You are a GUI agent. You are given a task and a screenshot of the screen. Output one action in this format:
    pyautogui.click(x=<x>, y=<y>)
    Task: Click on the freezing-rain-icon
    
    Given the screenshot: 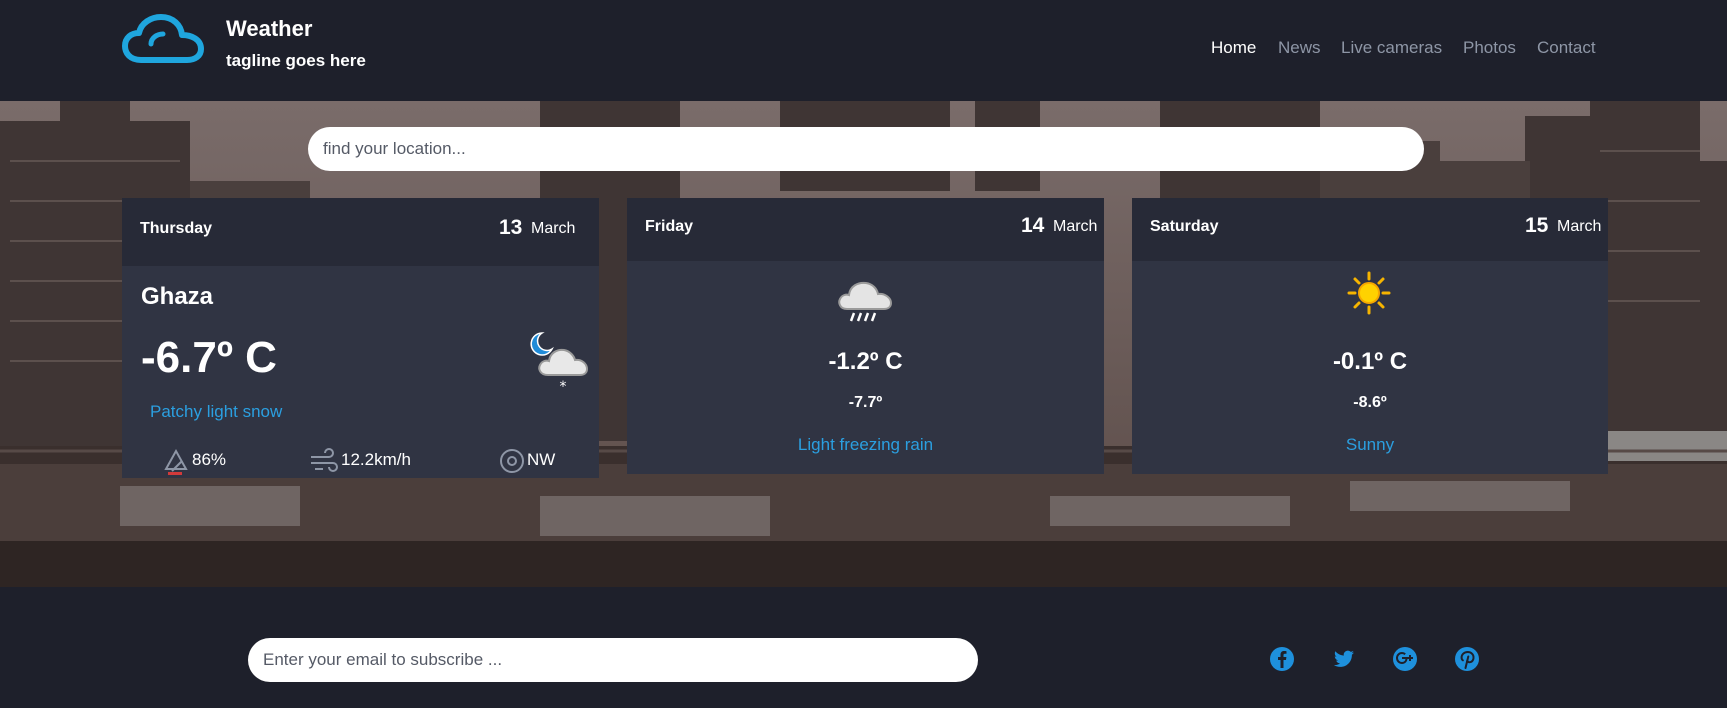 What is the action you would take?
    pyautogui.click(x=865, y=301)
    